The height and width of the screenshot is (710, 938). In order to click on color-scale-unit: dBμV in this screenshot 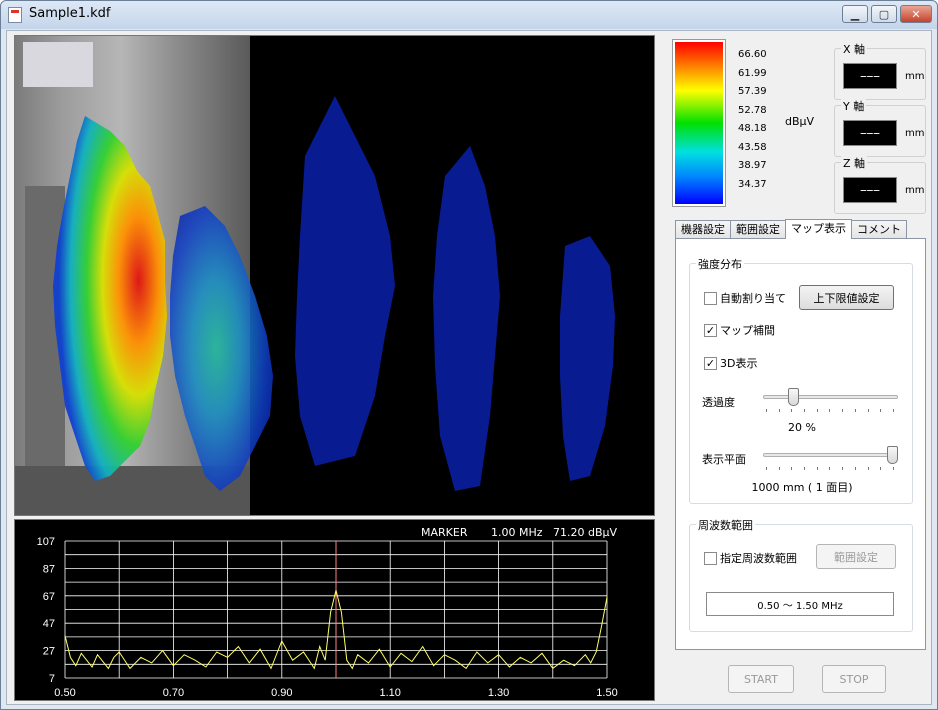, I will do `click(800, 121)`.